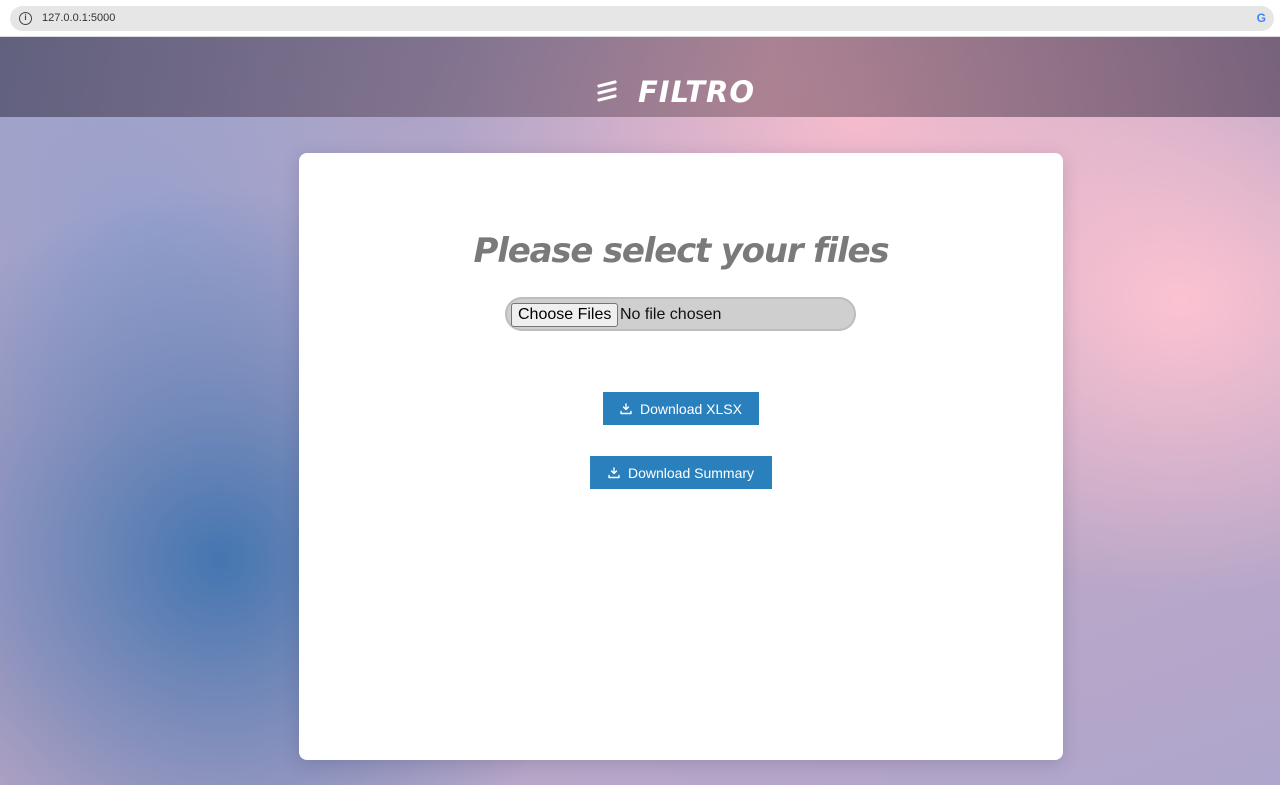 Image resolution: width=1280 pixels, height=785 pixels. I want to click on url-text: 127.0.0.1:5000, so click(78, 18).